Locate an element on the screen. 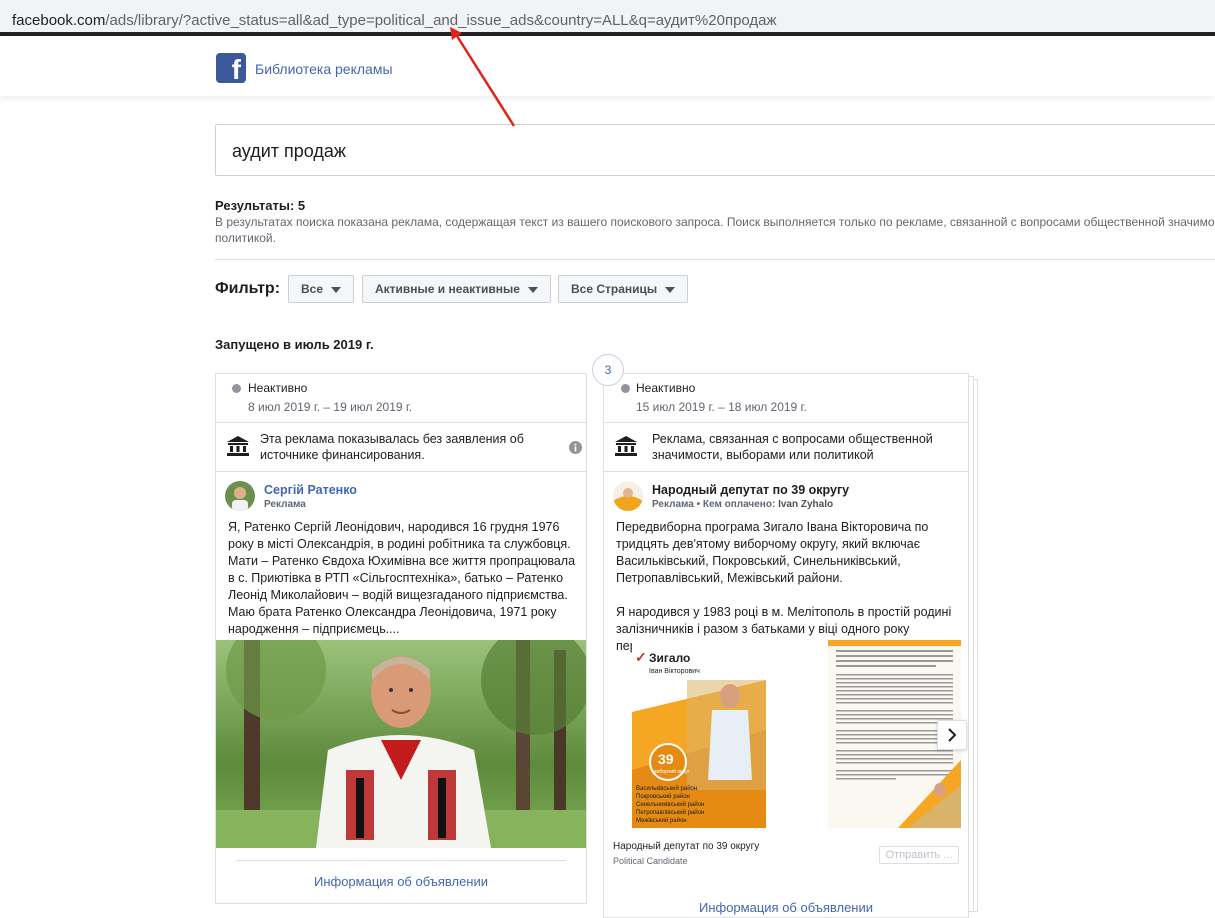  filter-pages-label: Все Страницы is located at coordinates (614, 289).